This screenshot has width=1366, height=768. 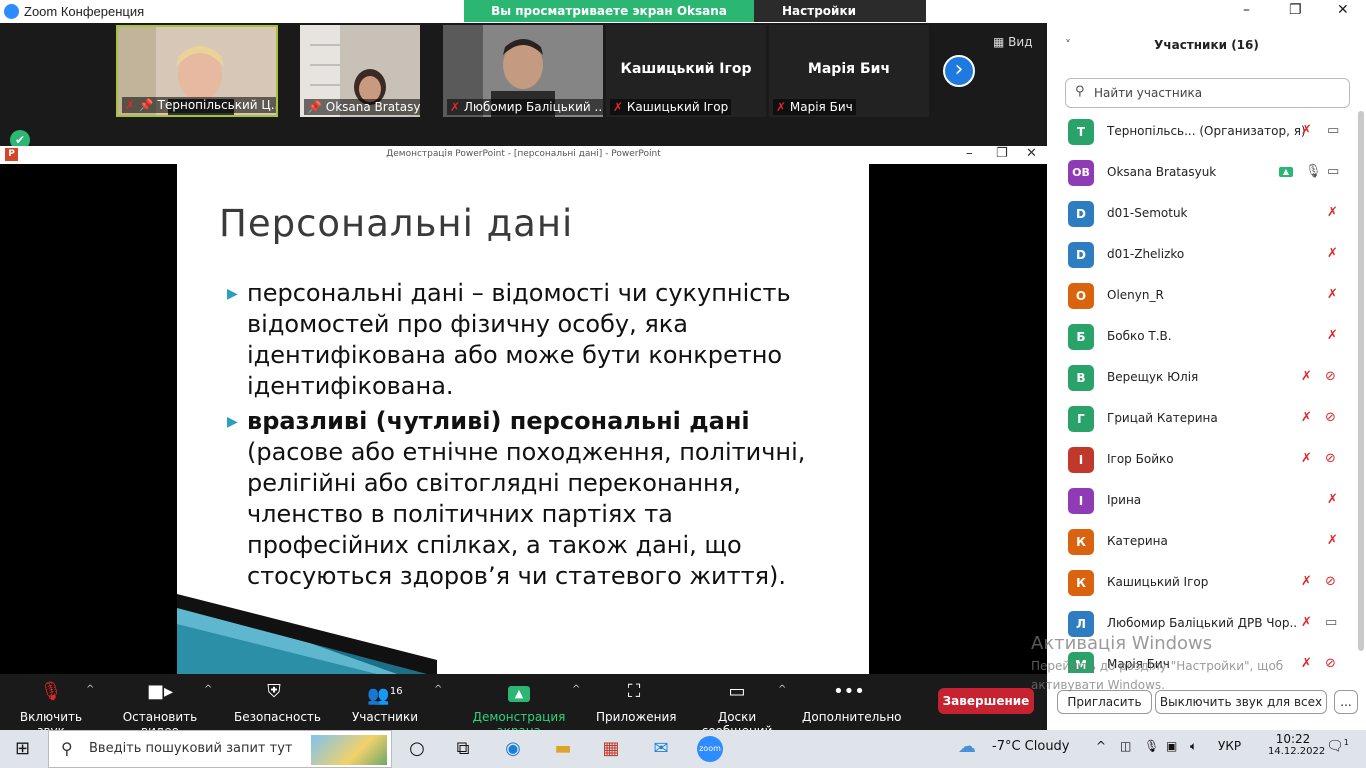 What do you see at coordinates (1202, 336) in the screenshot?
I see `participant-row: Б Бобко Т.В. ✗` at bounding box center [1202, 336].